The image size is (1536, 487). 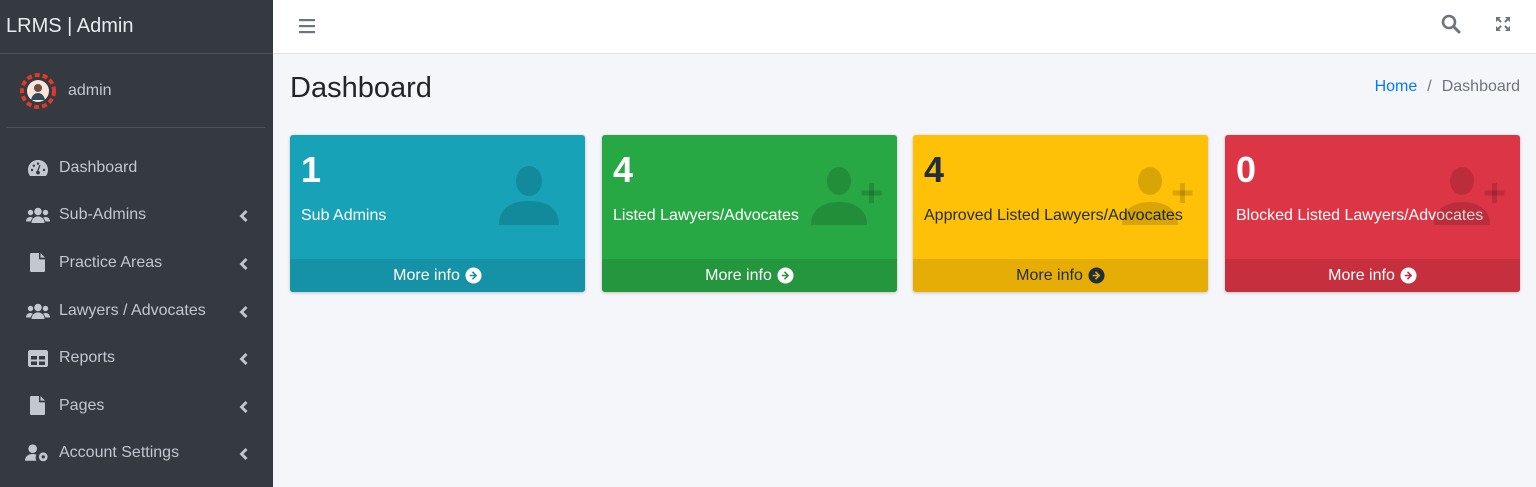 What do you see at coordinates (136, 27) in the screenshot?
I see `brand-link: LRMS | Admin` at bounding box center [136, 27].